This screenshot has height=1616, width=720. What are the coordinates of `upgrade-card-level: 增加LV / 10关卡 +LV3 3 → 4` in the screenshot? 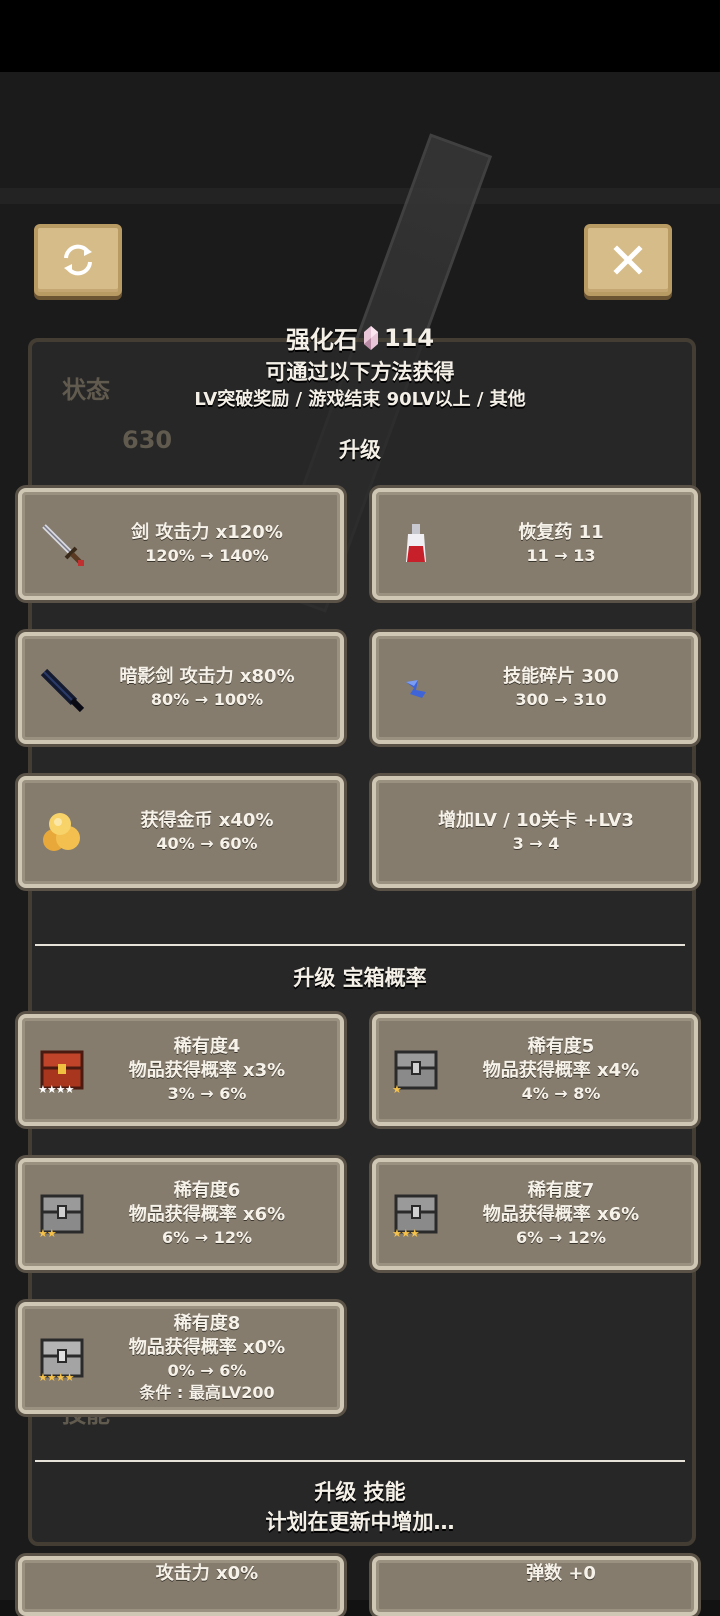 It's located at (535, 832).